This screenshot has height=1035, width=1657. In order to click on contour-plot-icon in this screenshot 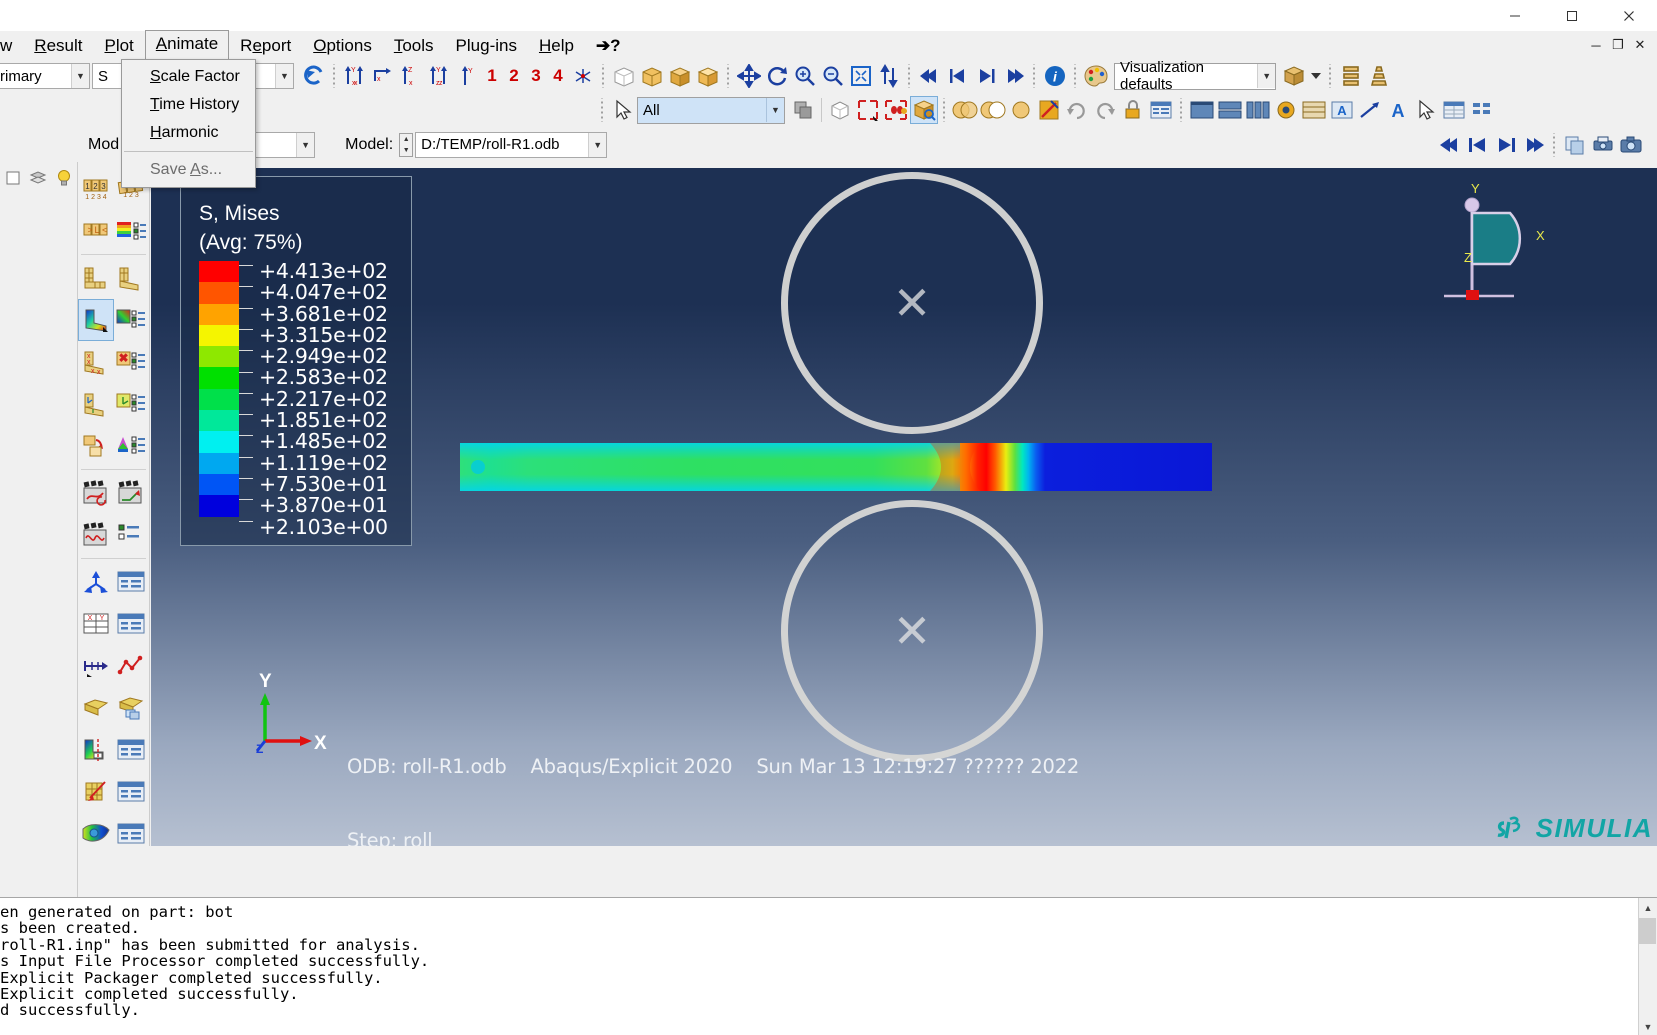, I will do `click(96, 320)`.